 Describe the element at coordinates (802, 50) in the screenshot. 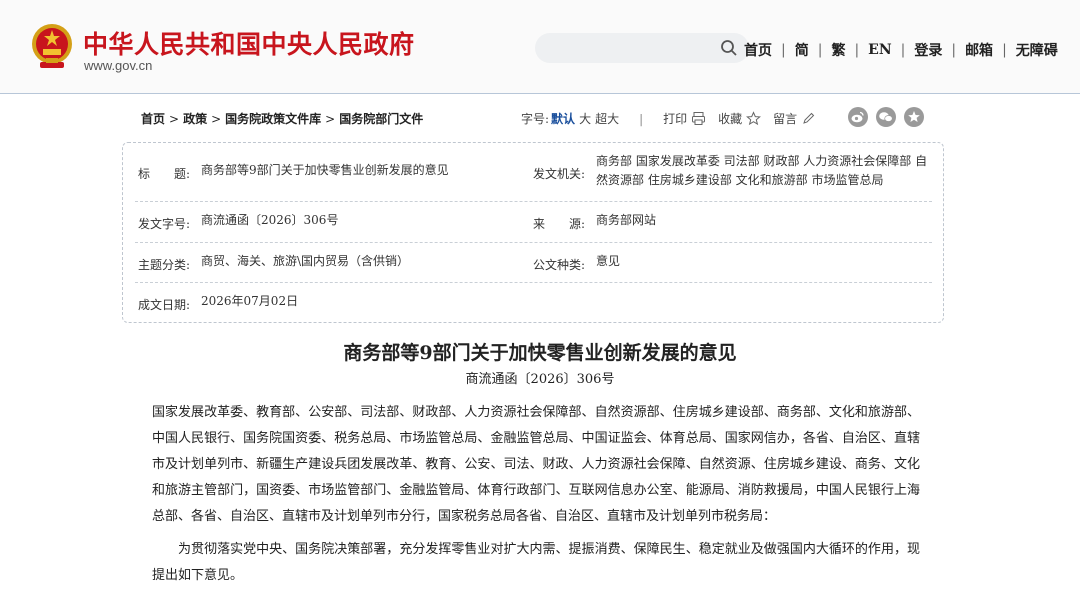

I see `nav-simplified: 简` at that location.